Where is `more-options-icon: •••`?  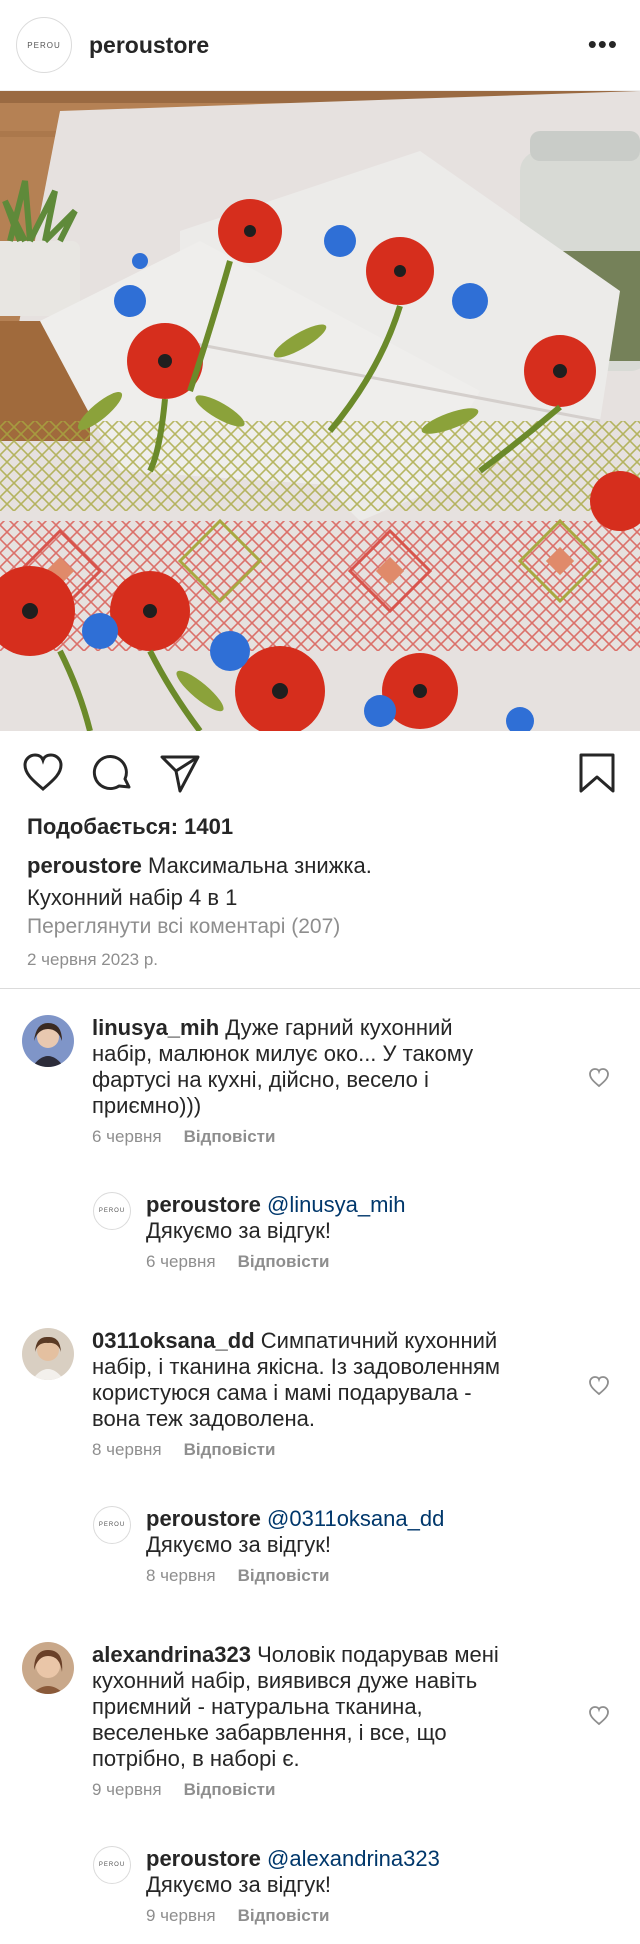 more-options-icon: ••• is located at coordinates (603, 44).